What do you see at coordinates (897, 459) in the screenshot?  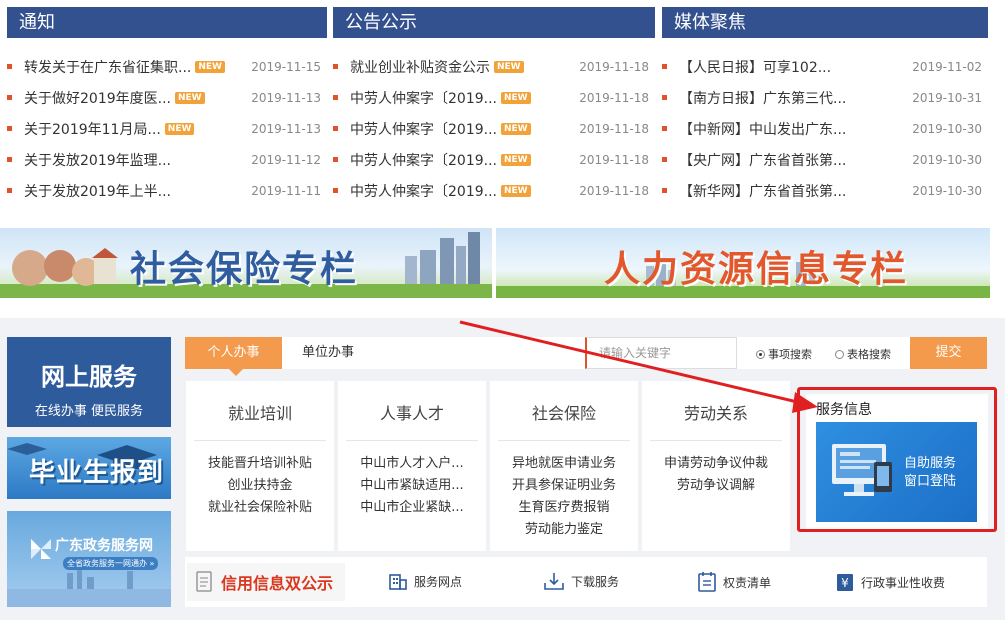 I see `highlight-box` at bounding box center [897, 459].